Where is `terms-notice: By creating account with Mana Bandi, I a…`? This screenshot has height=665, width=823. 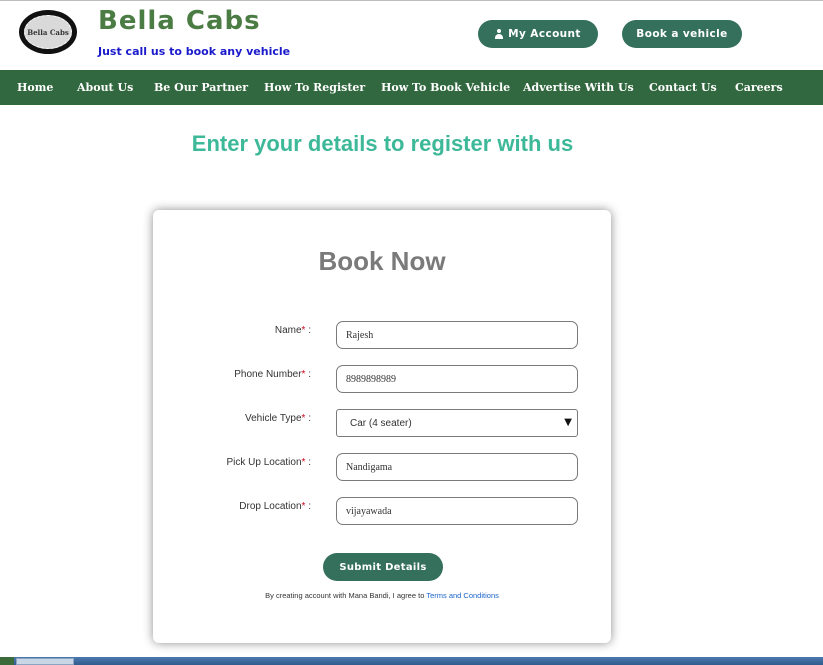
terms-notice: By creating account with Mana Bandi, I a… is located at coordinates (382, 595).